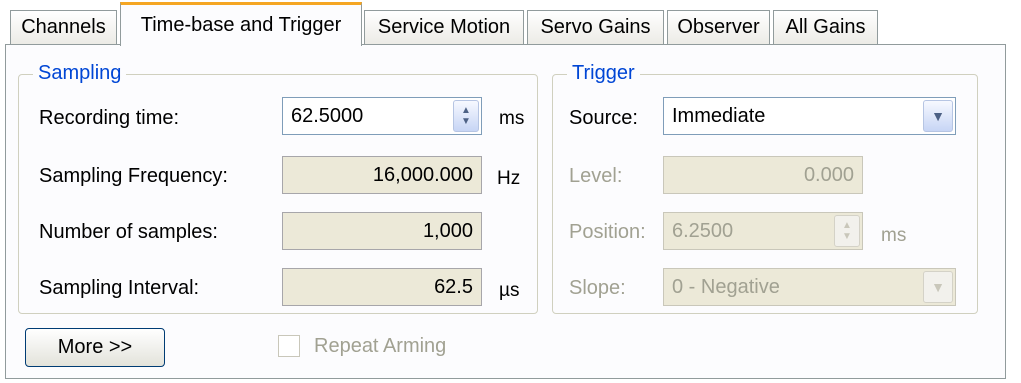  I want to click on more-button-label: More >>, so click(95, 347).